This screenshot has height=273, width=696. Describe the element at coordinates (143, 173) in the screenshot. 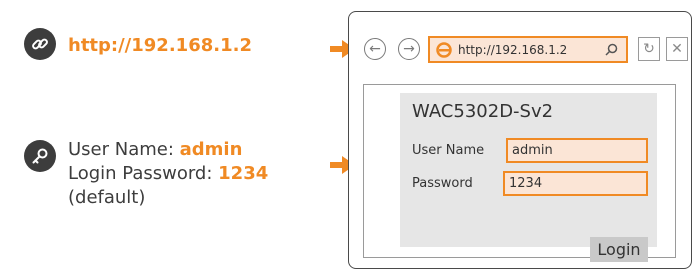

I see `password-caption: Login Password:` at that location.